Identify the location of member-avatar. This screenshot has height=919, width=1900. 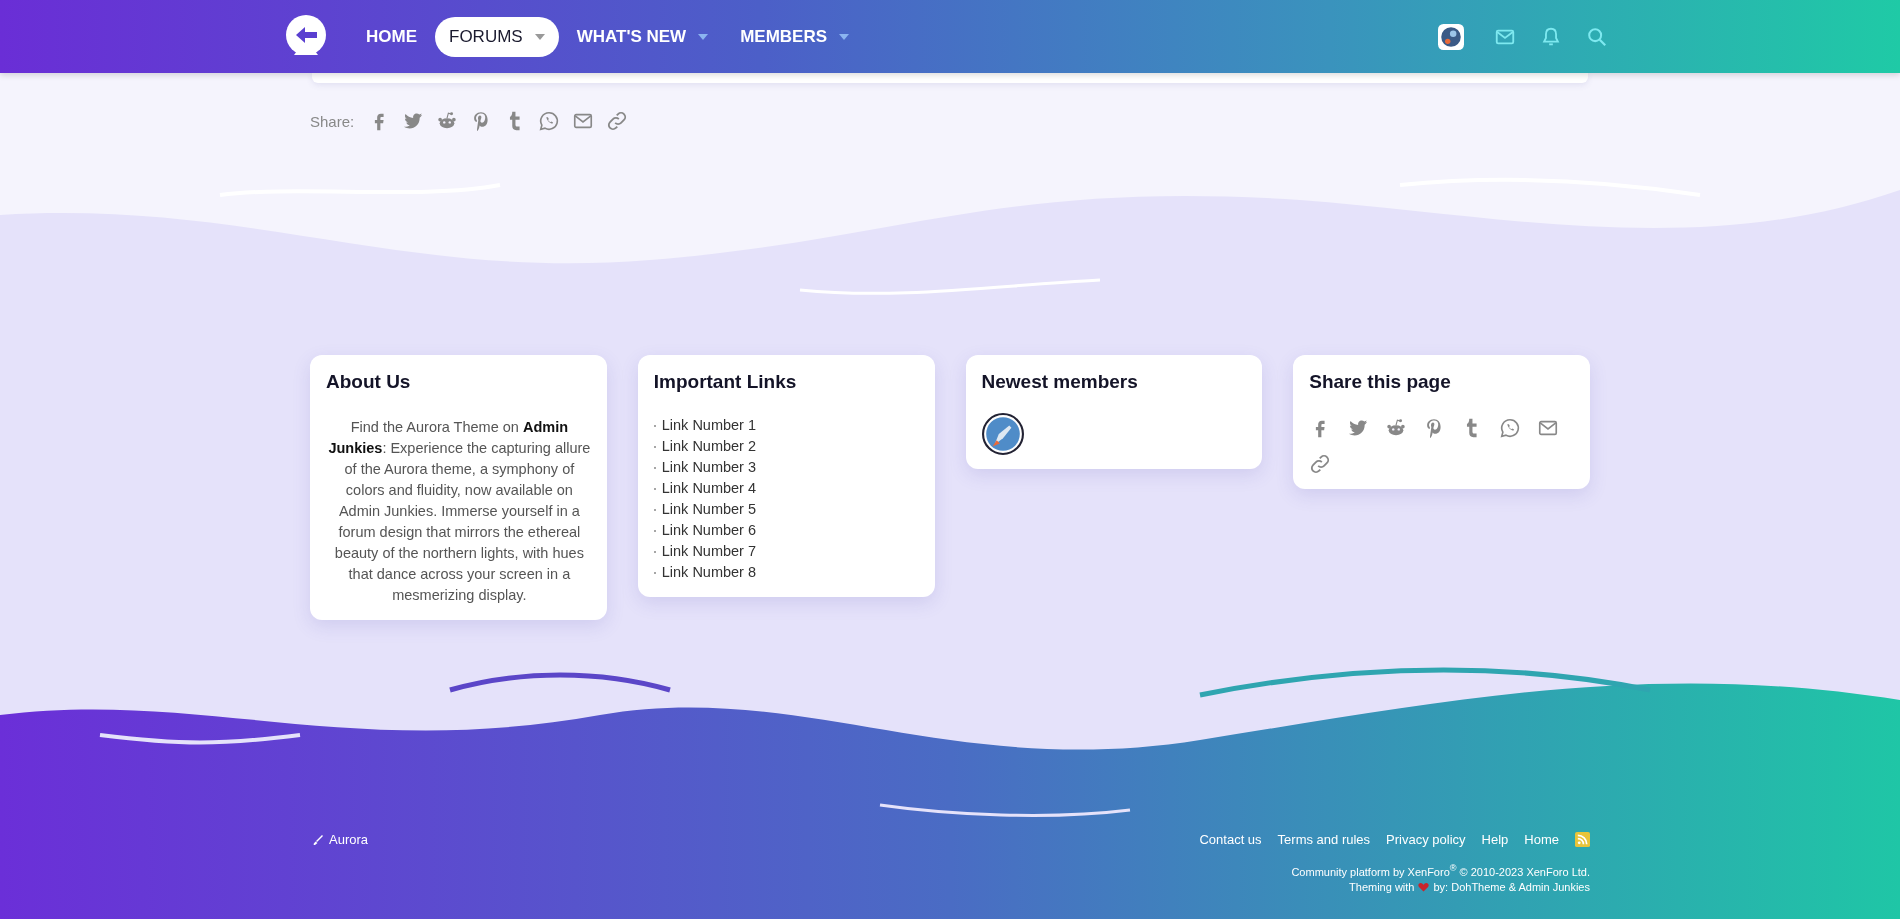
(1002, 434).